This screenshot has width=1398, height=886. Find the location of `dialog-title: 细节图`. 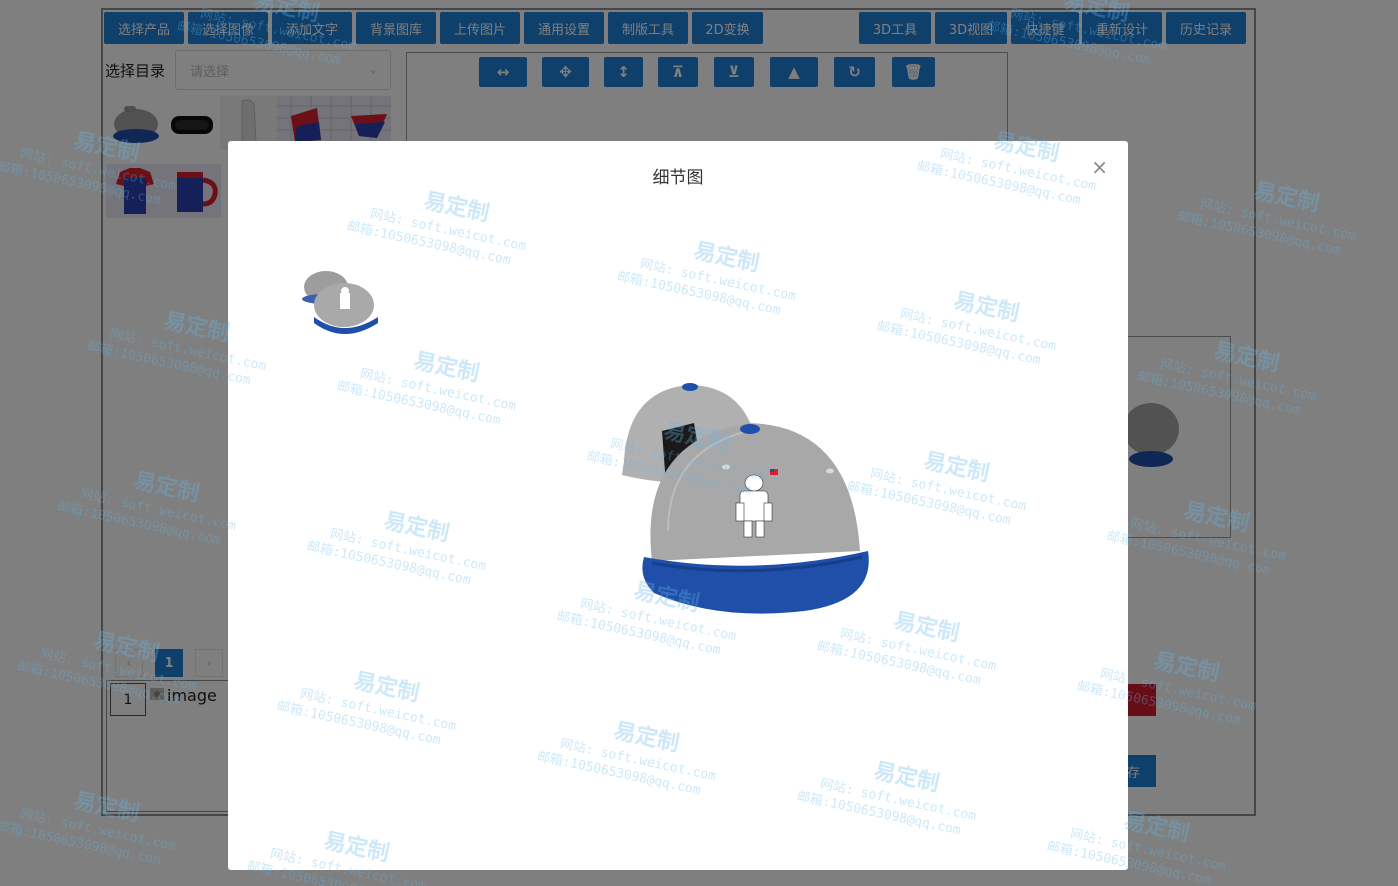

dialog-title: 细节图 is located at coordinates (678, 178).